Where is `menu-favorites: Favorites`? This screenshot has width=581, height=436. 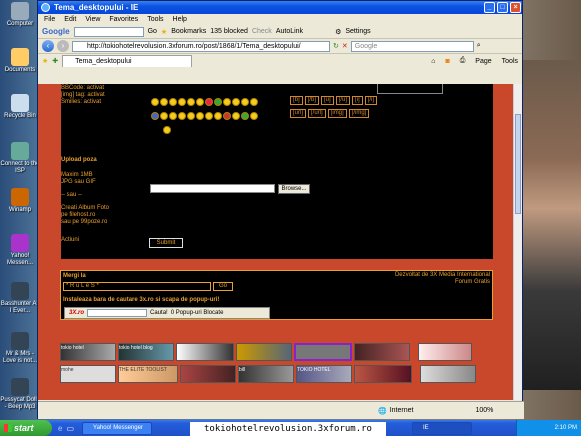
menu-favorites: Favorites is located at coordinates (123, 19).